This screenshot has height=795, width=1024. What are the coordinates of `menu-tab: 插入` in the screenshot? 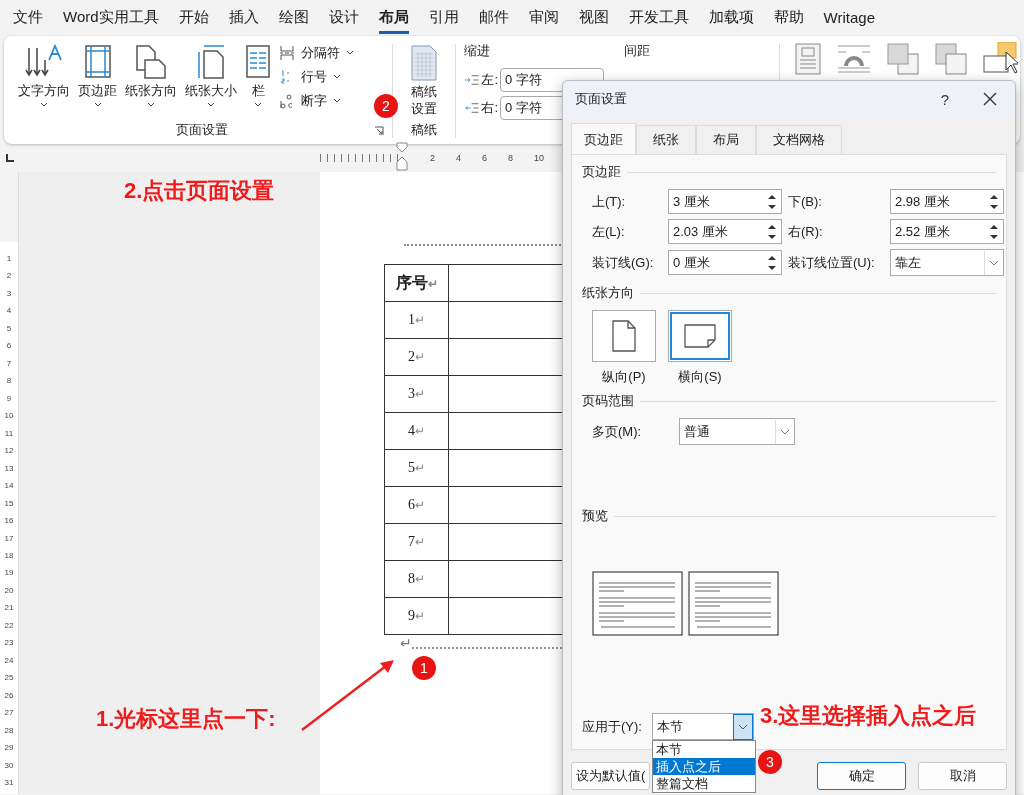 It's located at (243, 18).